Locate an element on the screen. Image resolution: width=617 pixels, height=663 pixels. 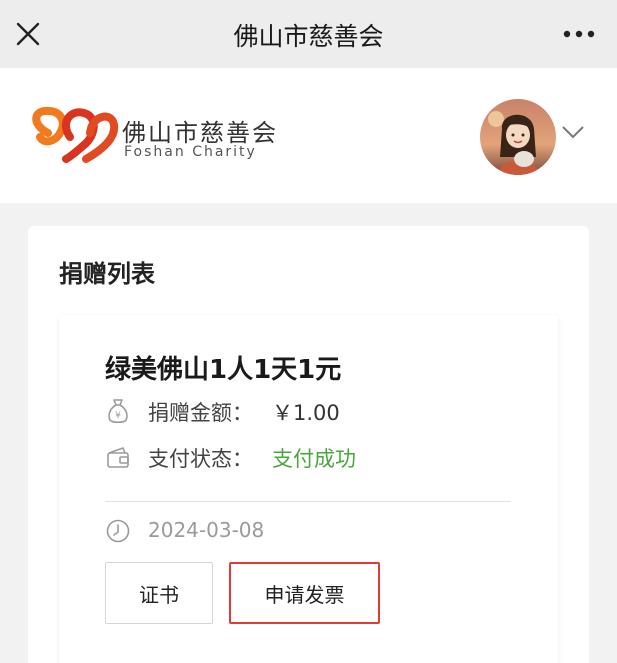
apply-invoice-button: 申请发票 is located at coordinates (304, 593).